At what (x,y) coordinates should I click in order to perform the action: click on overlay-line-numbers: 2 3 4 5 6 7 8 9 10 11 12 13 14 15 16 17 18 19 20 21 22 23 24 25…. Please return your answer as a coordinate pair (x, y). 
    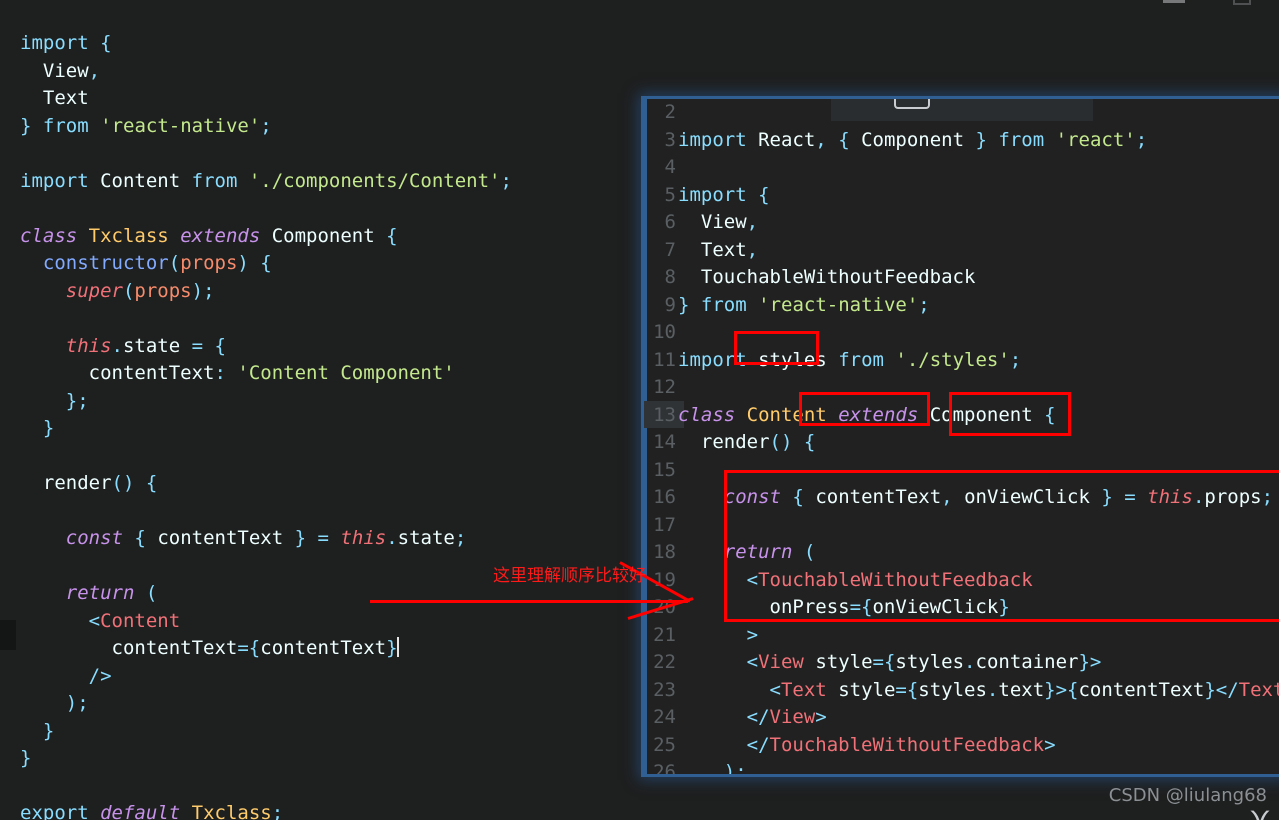
    Looking at the image, I should click on (664, 437).